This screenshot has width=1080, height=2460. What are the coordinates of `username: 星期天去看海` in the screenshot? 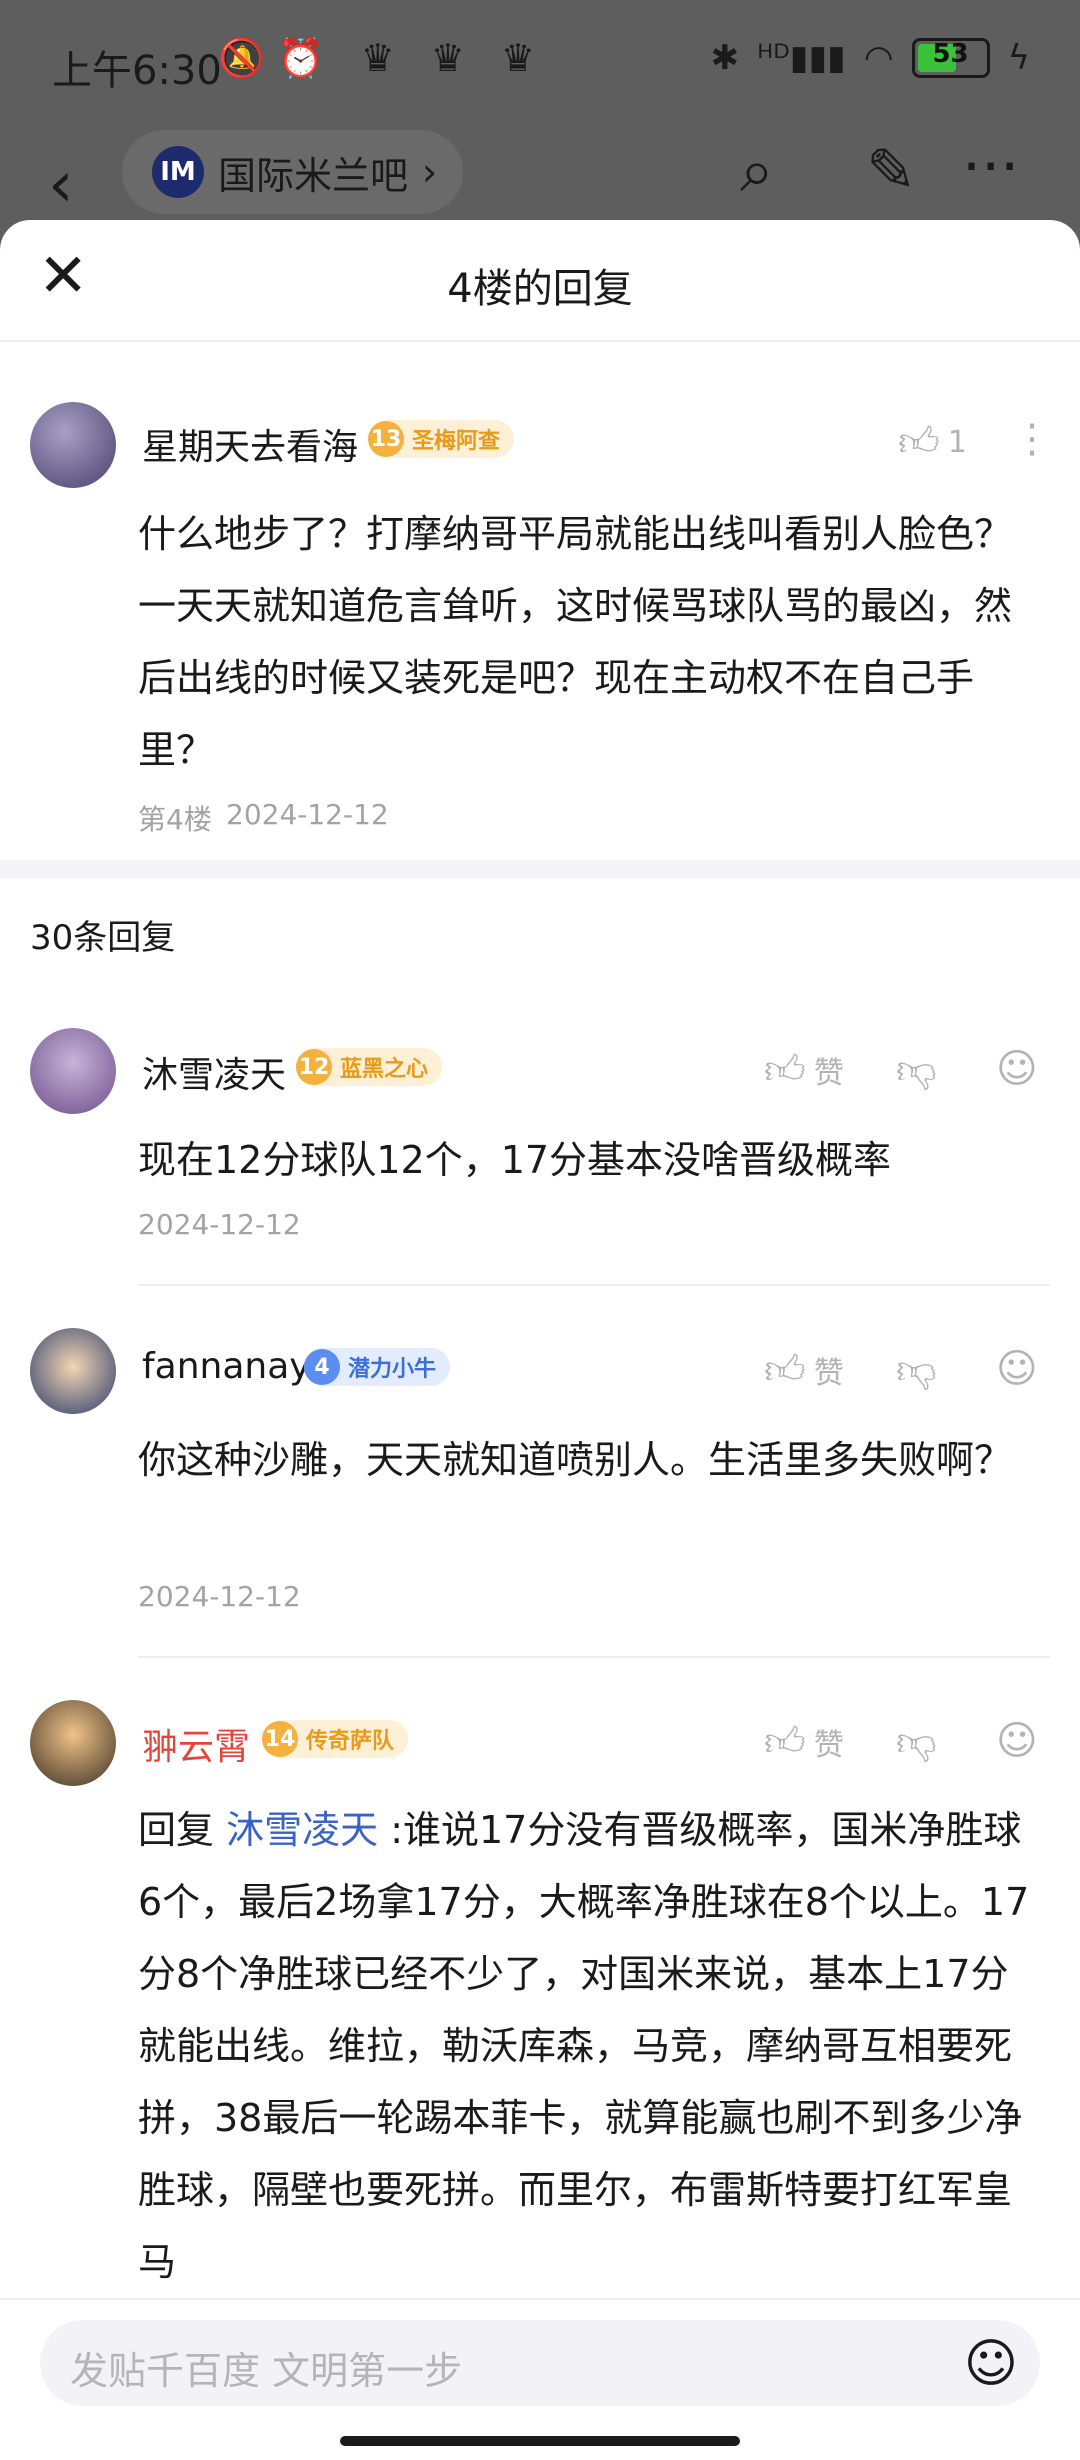 It's located at (250, 444).